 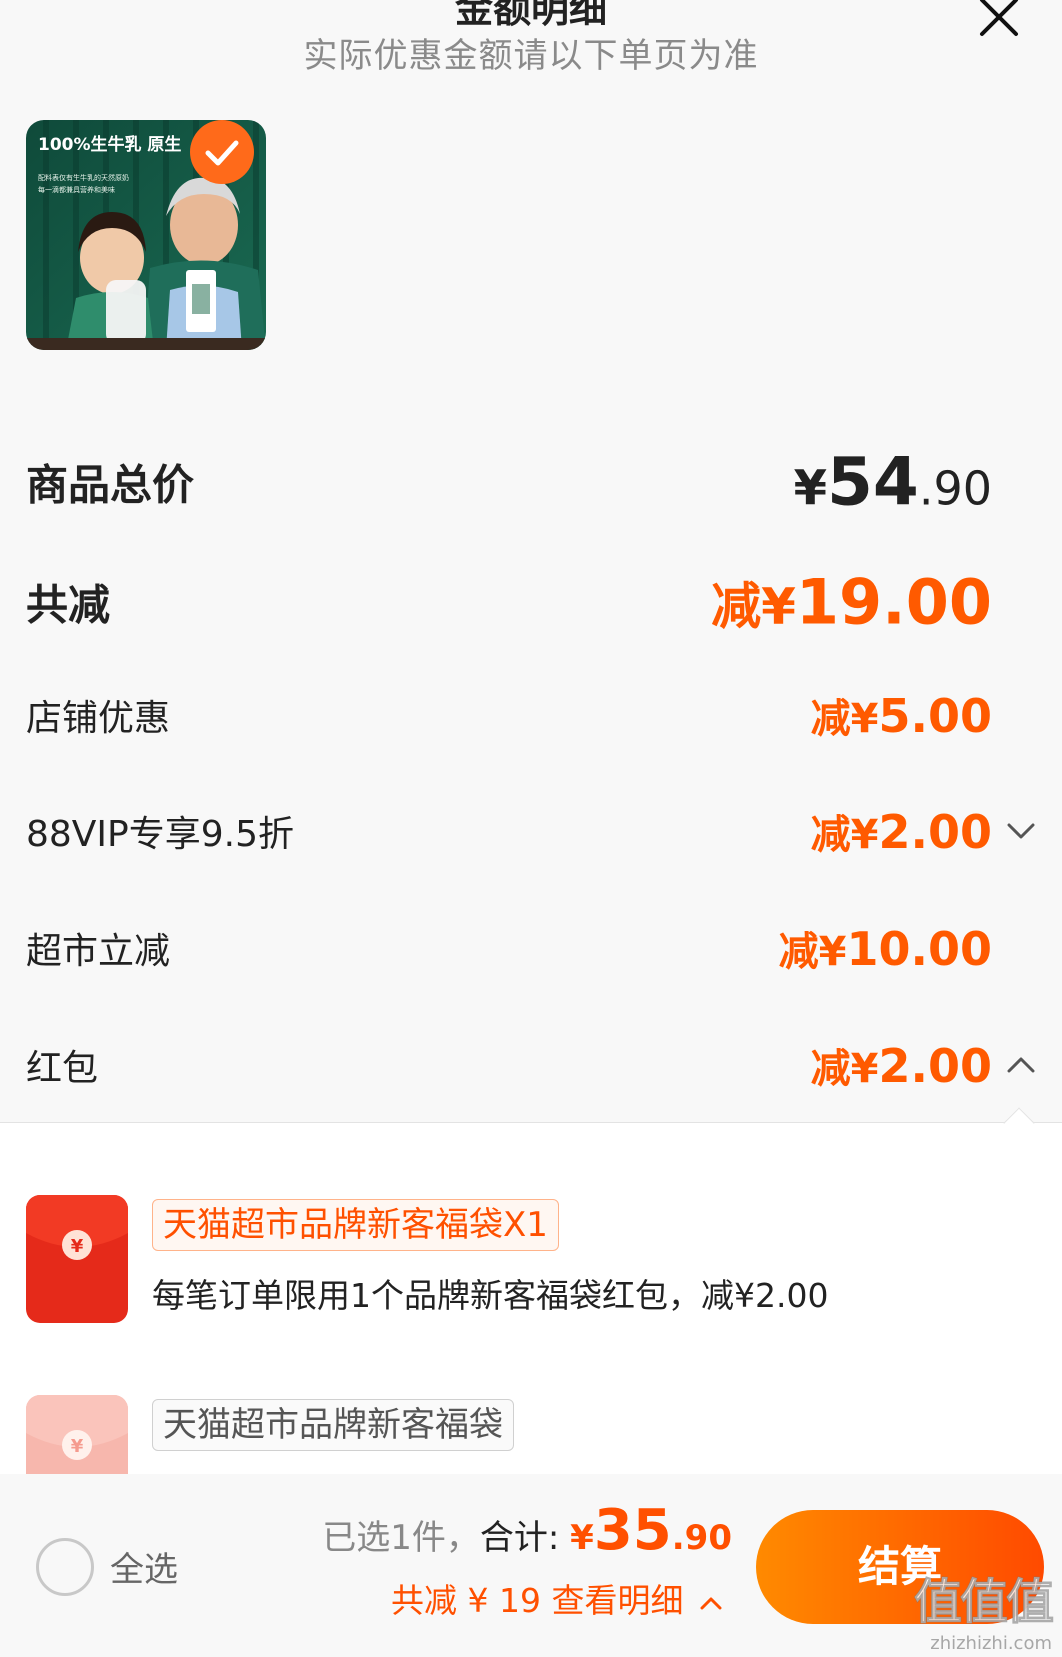 What do you see at coordinates (68, 605) in the screenshot?
I see `row-label: 共减` at bounding box center [68, 605].